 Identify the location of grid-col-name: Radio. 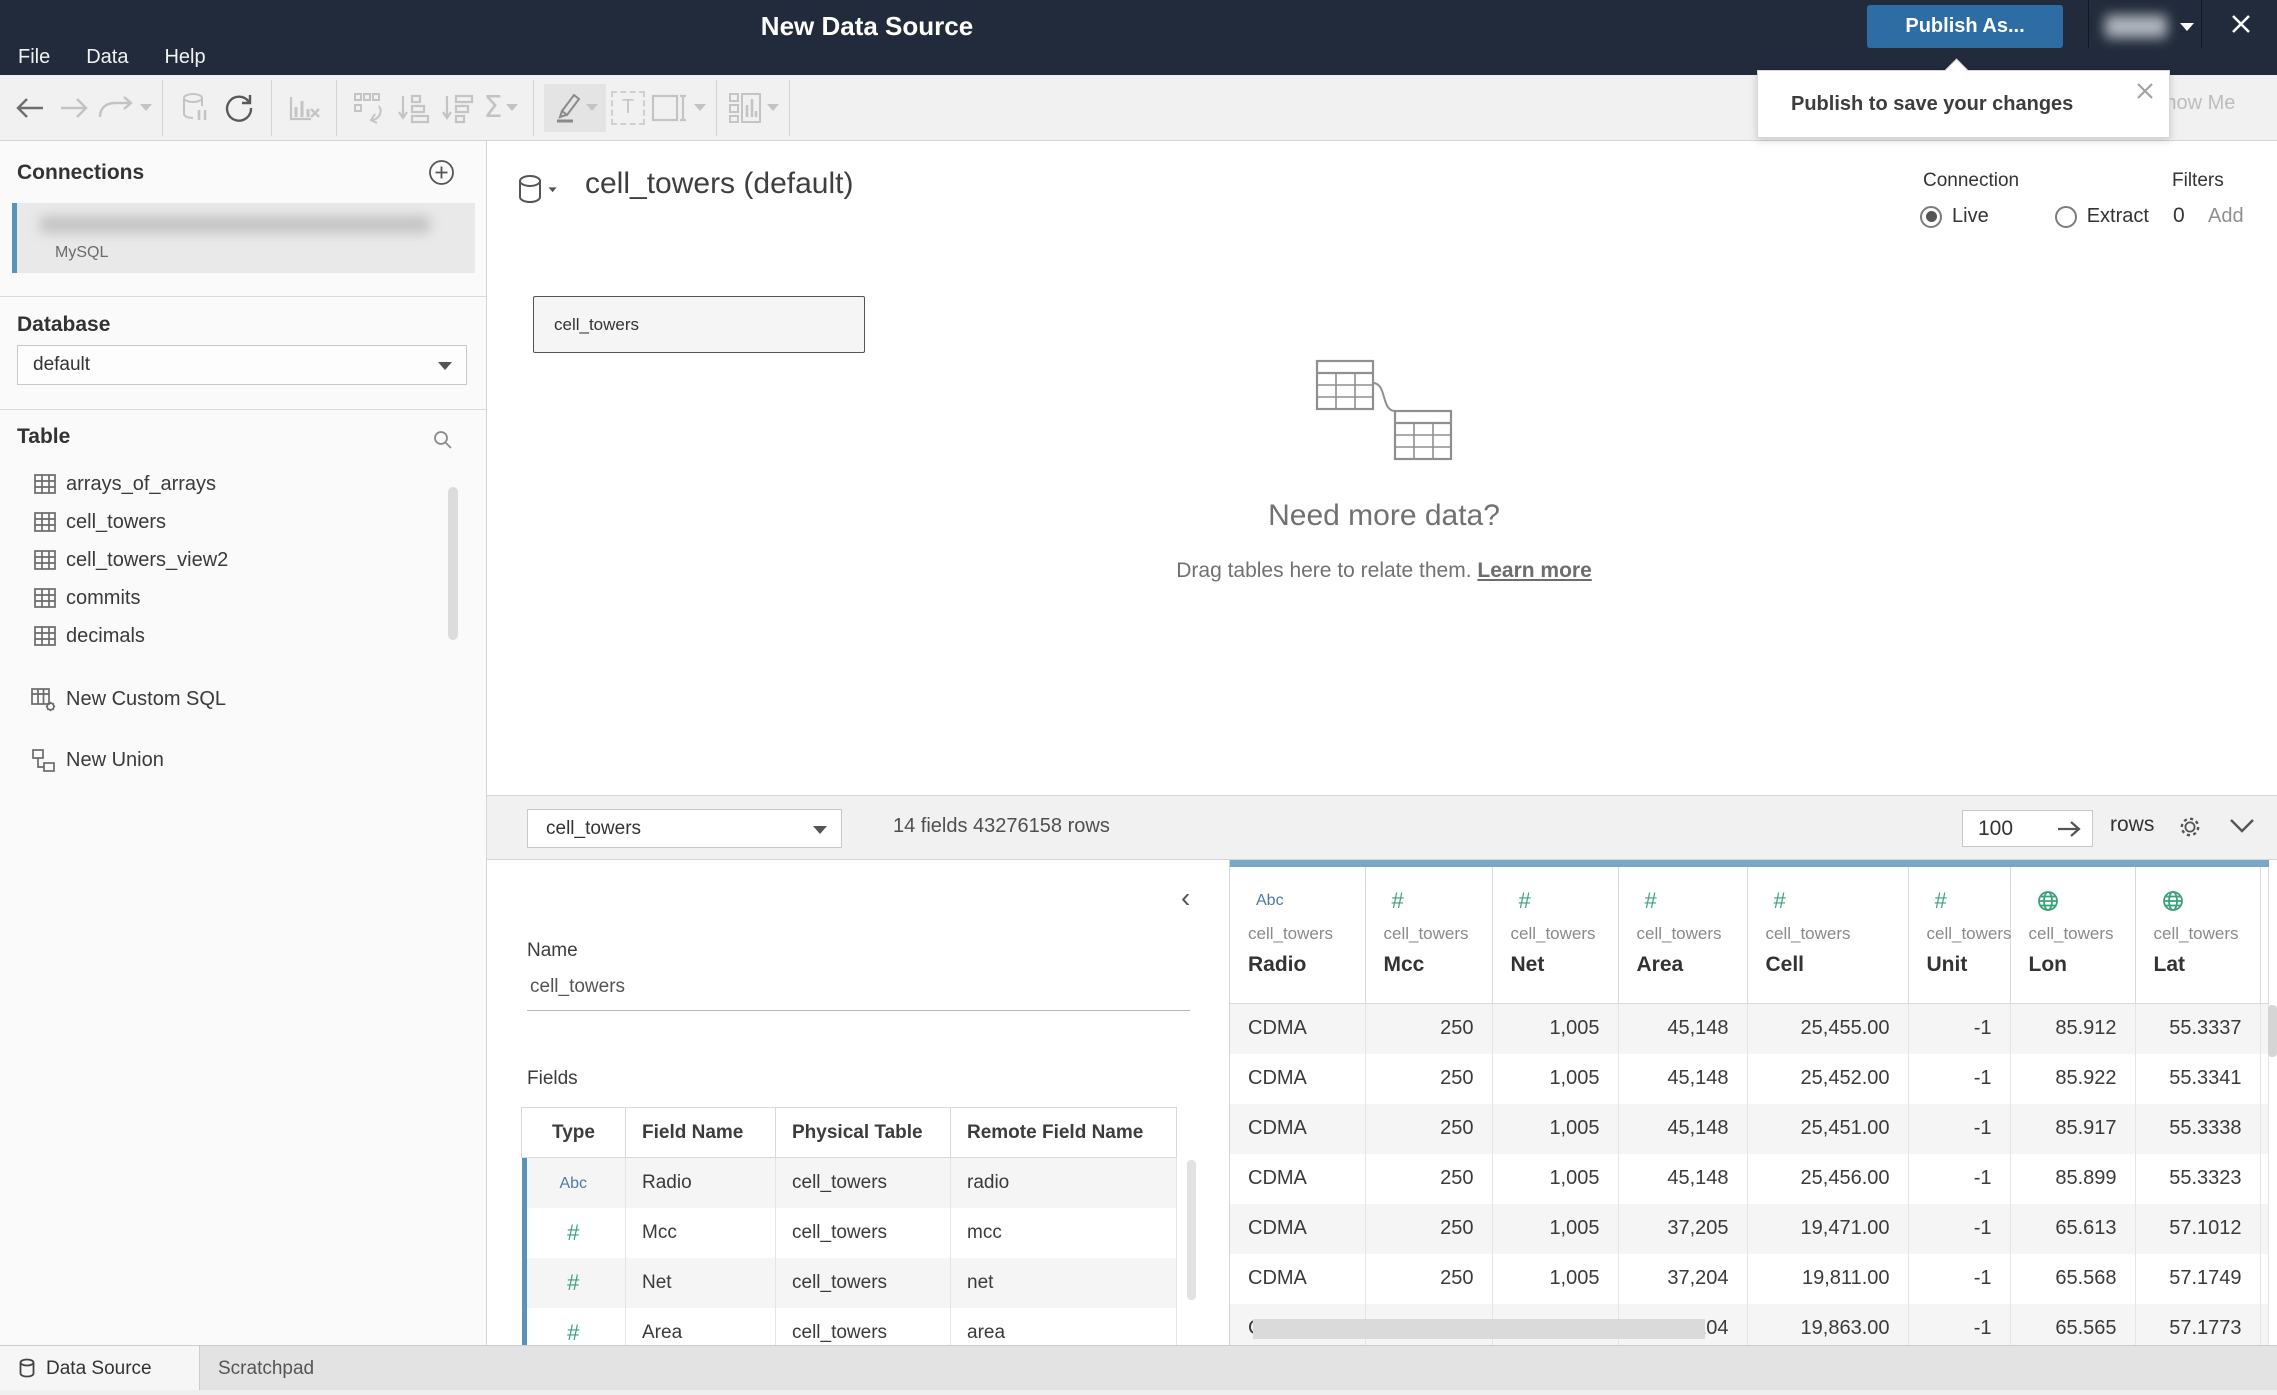
(1277, 964).